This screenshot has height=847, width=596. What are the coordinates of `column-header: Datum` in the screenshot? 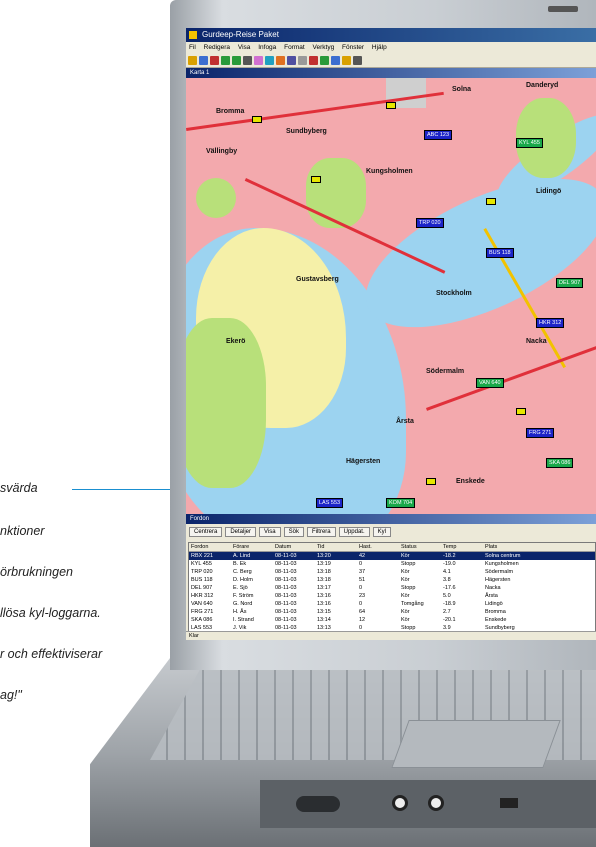 It's located at (294, 547).